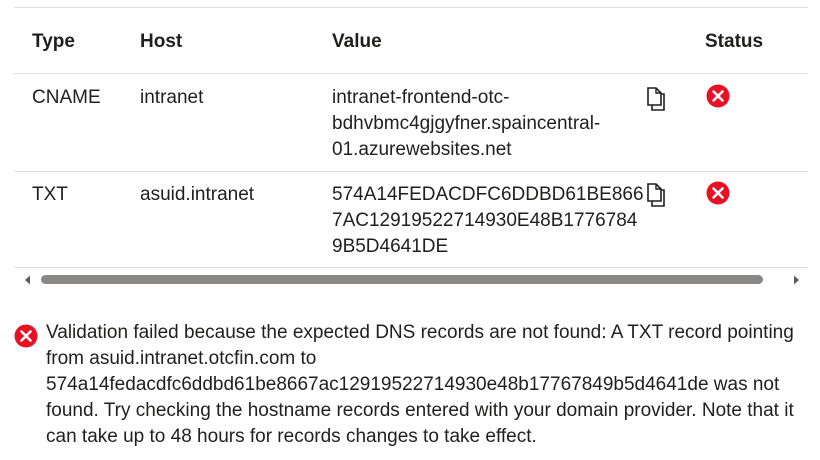 This screenshot has height=460, width=820. What do you see at coordinates (161, 41) in the screenshot?
I see `header-host: Host` at bounding box center [161, 41].